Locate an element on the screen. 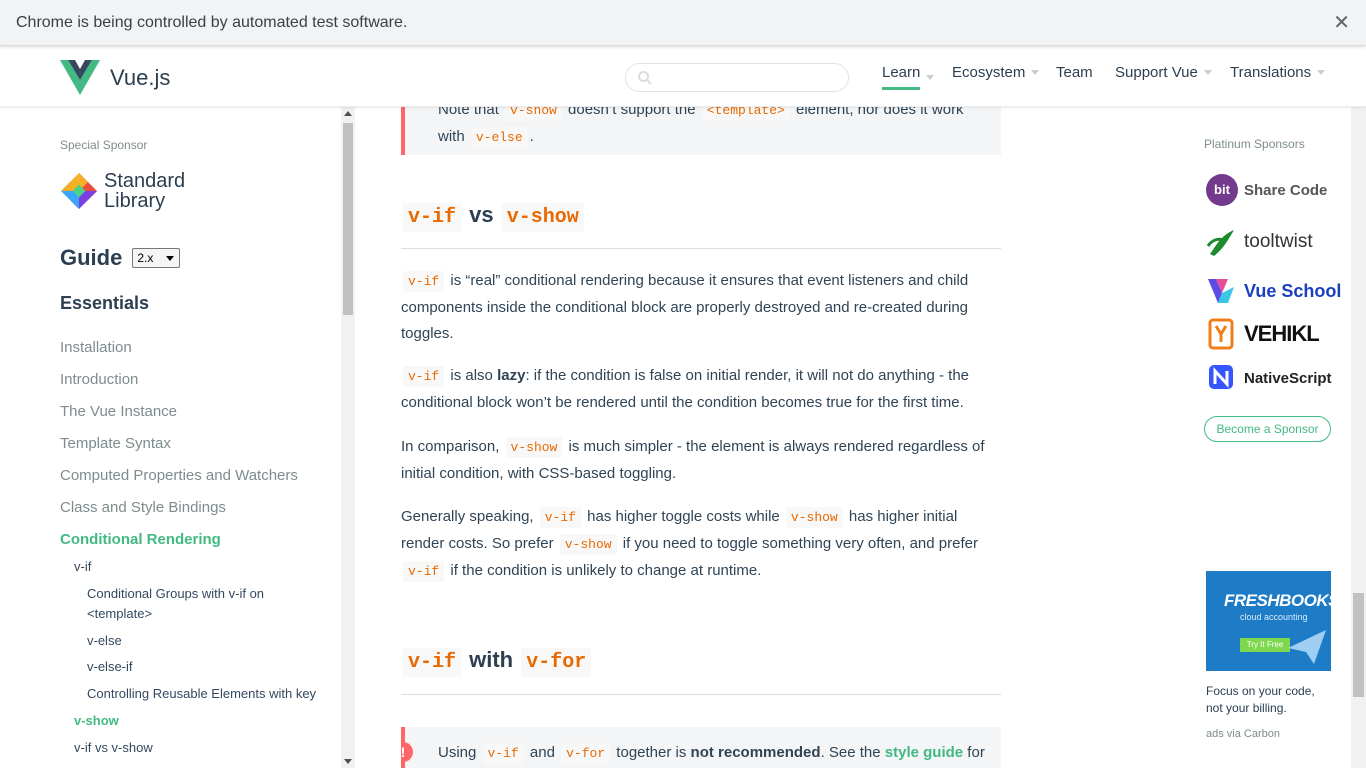  text: for is located at coordinates (974, 752).